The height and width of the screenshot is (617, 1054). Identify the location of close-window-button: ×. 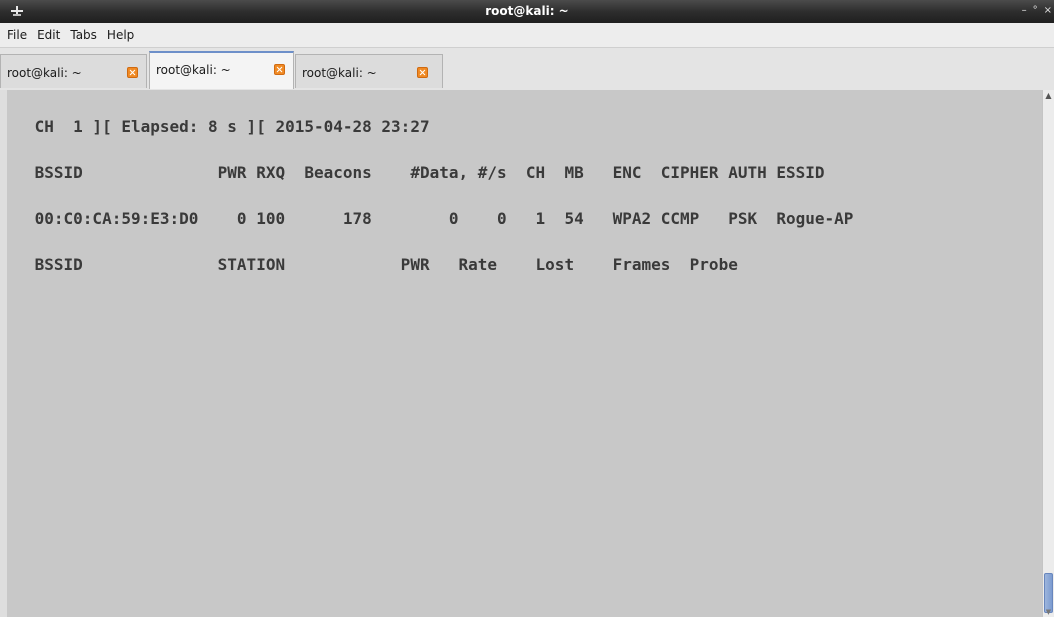
(1048, 11).